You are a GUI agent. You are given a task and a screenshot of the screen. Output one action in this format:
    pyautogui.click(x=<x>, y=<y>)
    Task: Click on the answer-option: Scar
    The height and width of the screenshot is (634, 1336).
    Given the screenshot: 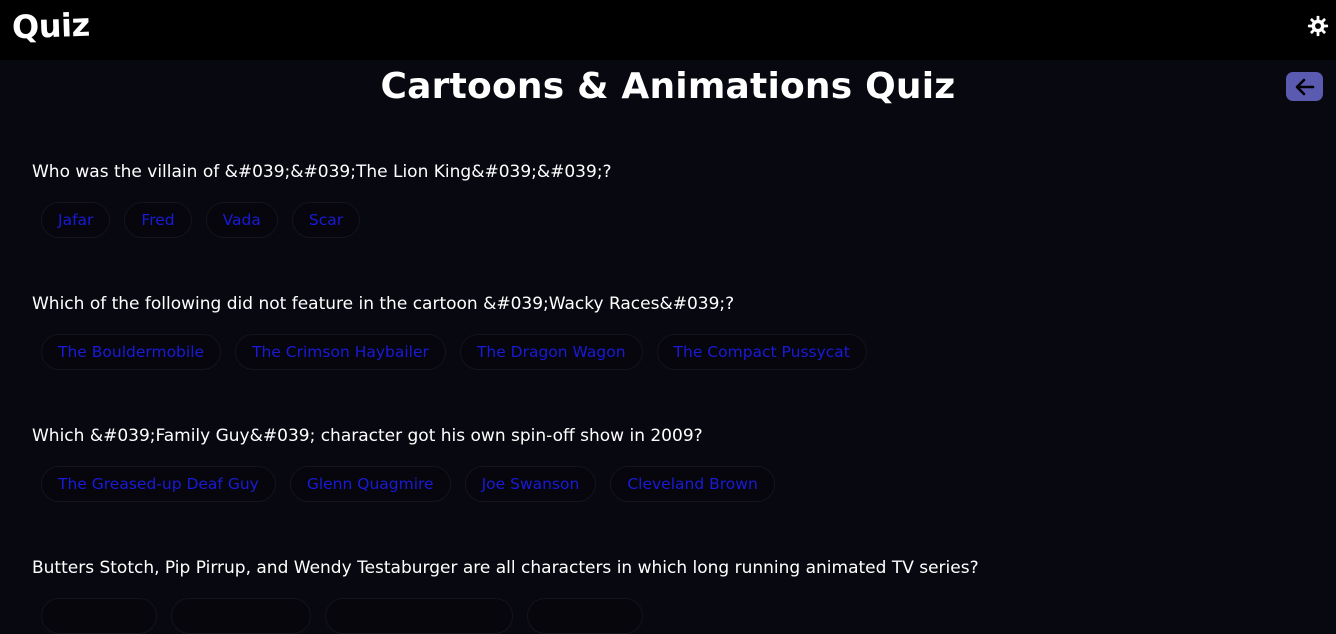 What is the action you would take?
    pyautogui.click(x=326, y=220)
    